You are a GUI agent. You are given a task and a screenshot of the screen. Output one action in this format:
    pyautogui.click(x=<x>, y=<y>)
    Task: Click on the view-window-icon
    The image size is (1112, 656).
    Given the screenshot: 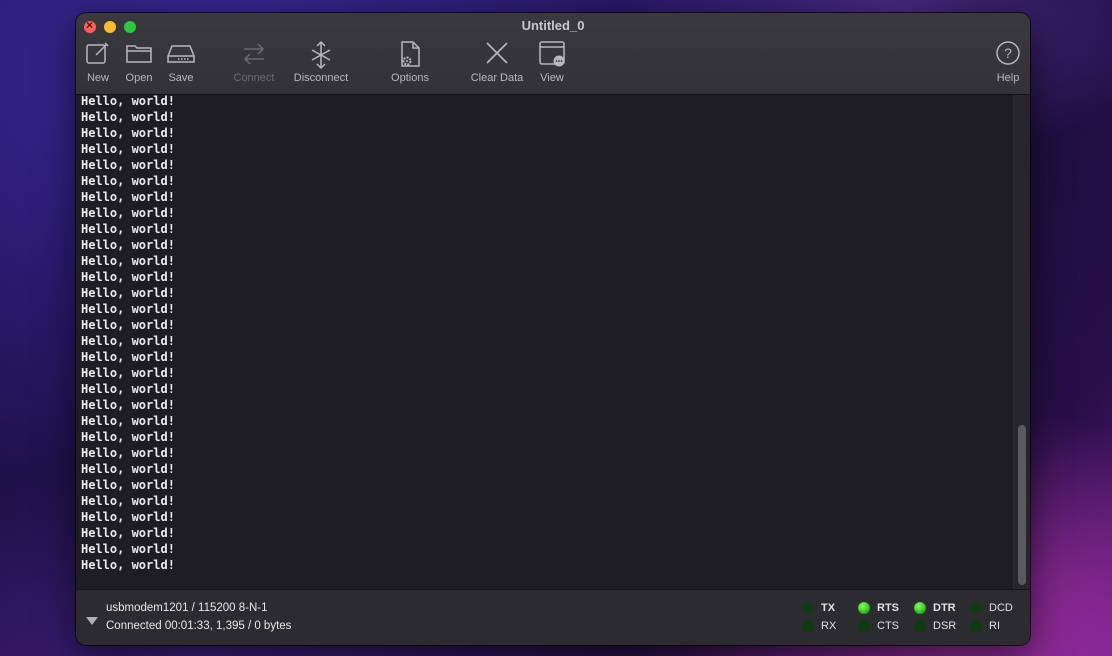 What is the action you would take?
    pyautogui.click(x=552, y=54)
    